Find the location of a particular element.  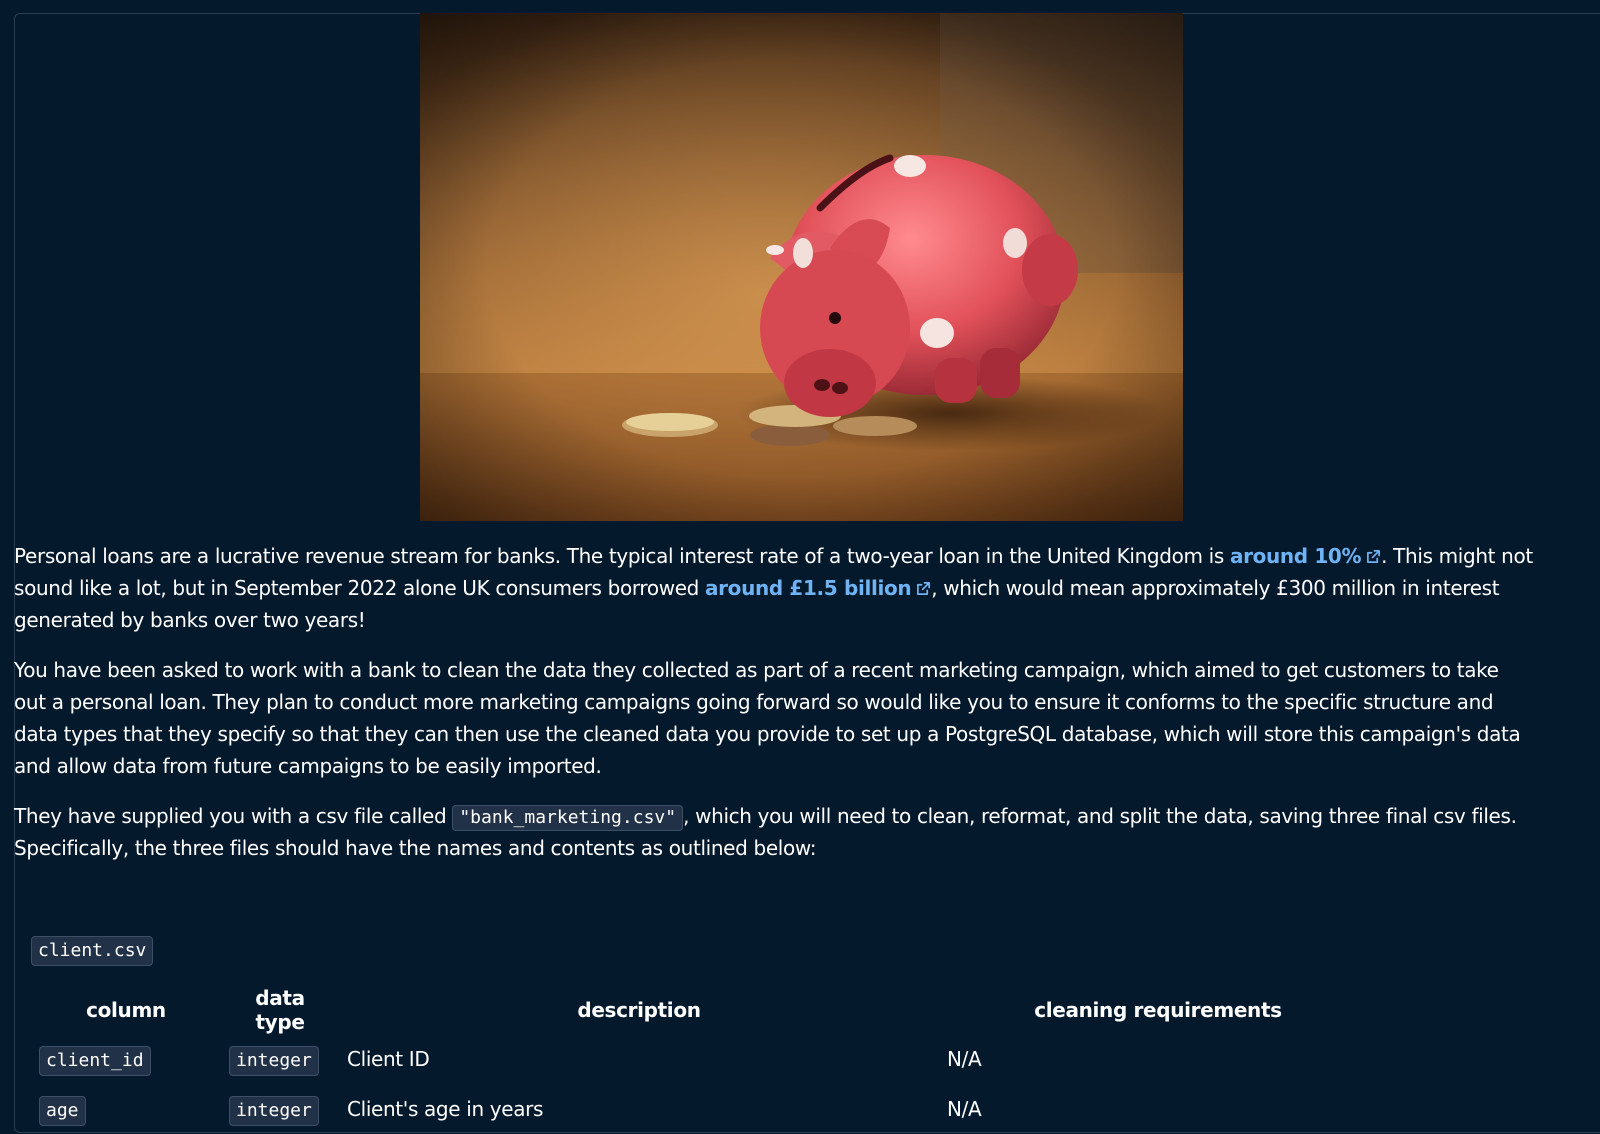

header-column: column is located at coordinates (126, 1010).